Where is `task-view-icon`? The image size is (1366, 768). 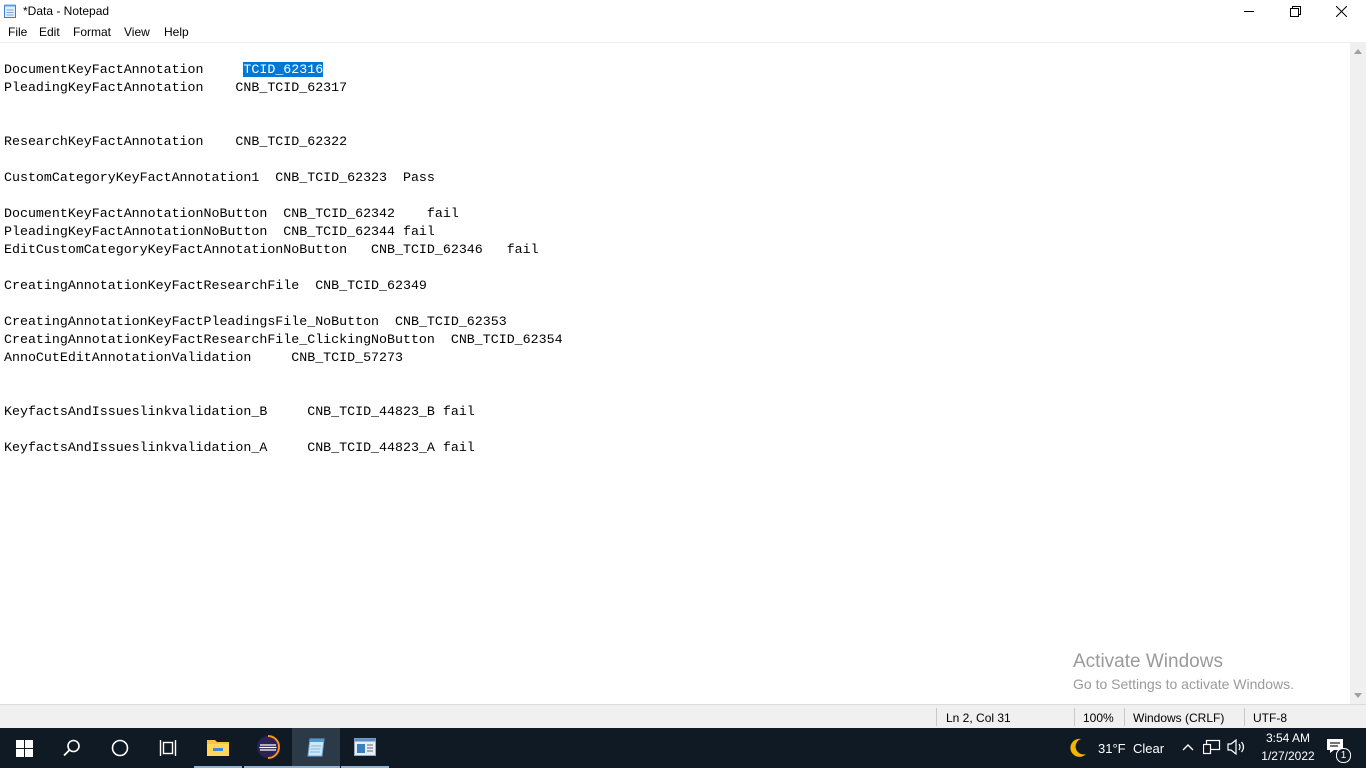 task-view-icon is located at coordinates (168, 748).